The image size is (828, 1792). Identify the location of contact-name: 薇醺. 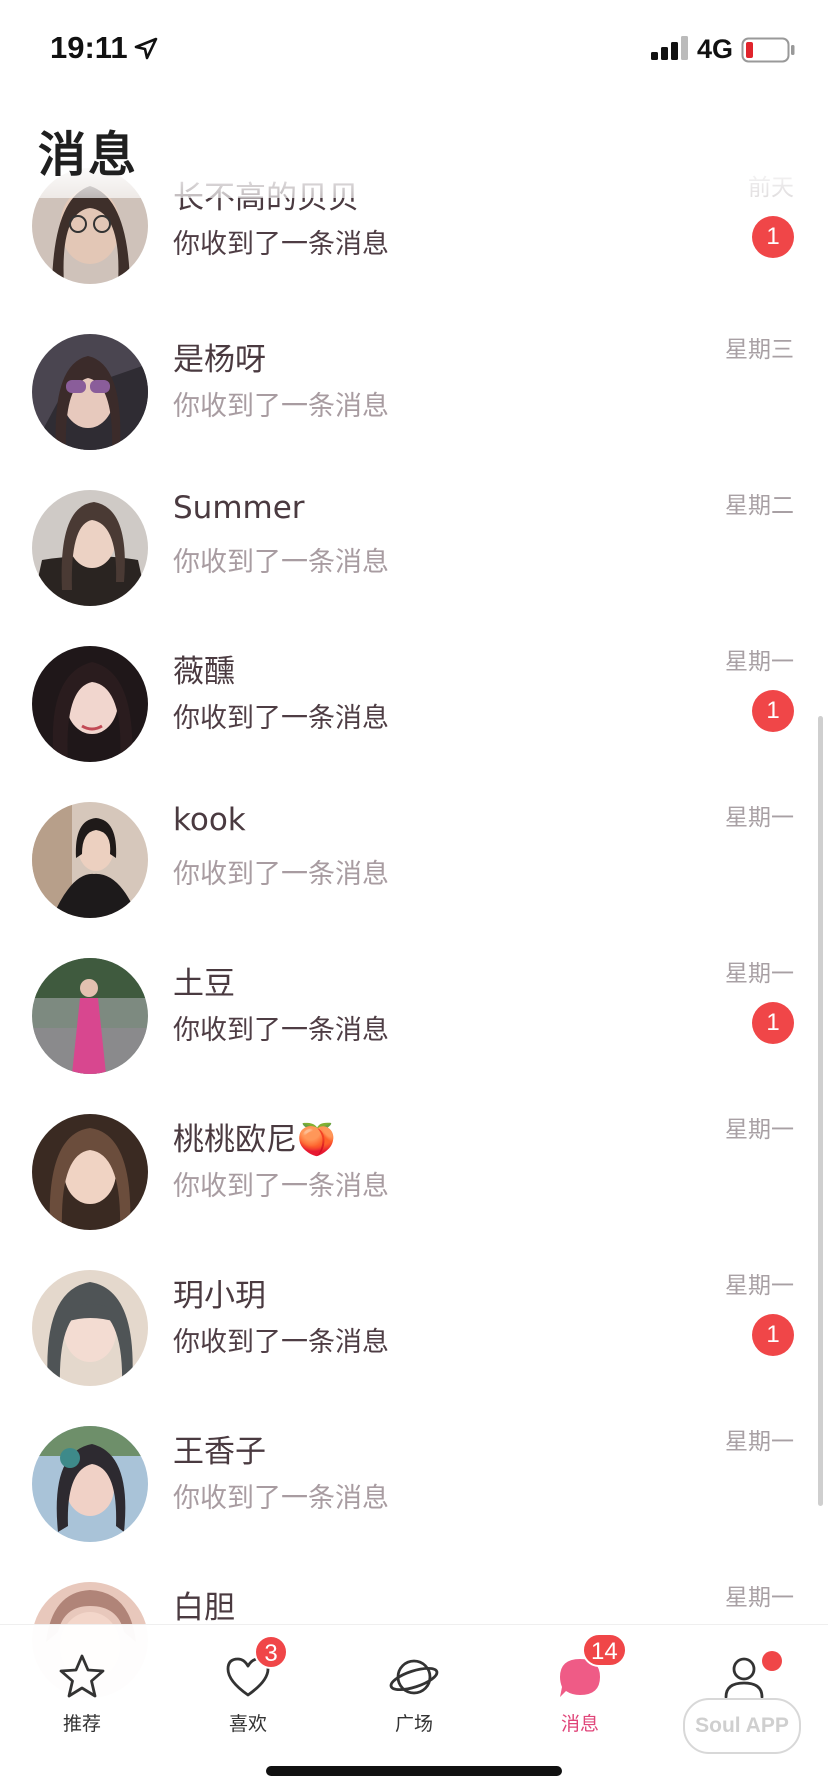
(204, 672).